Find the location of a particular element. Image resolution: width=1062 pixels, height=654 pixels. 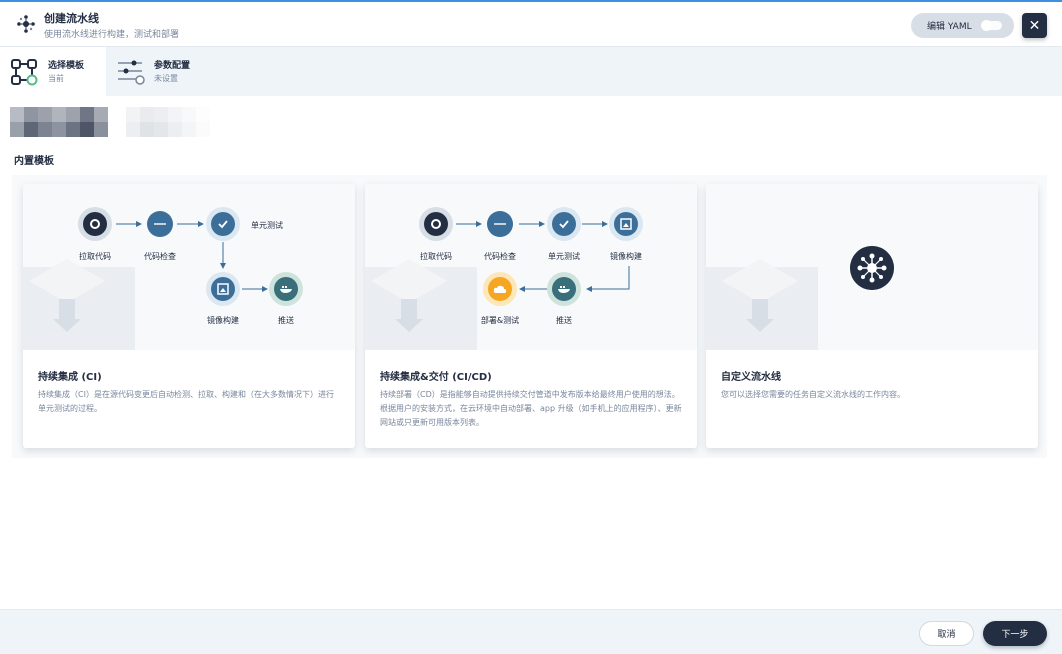

modal-footer: 取消 下一步 is located at coordinates (531, 631).